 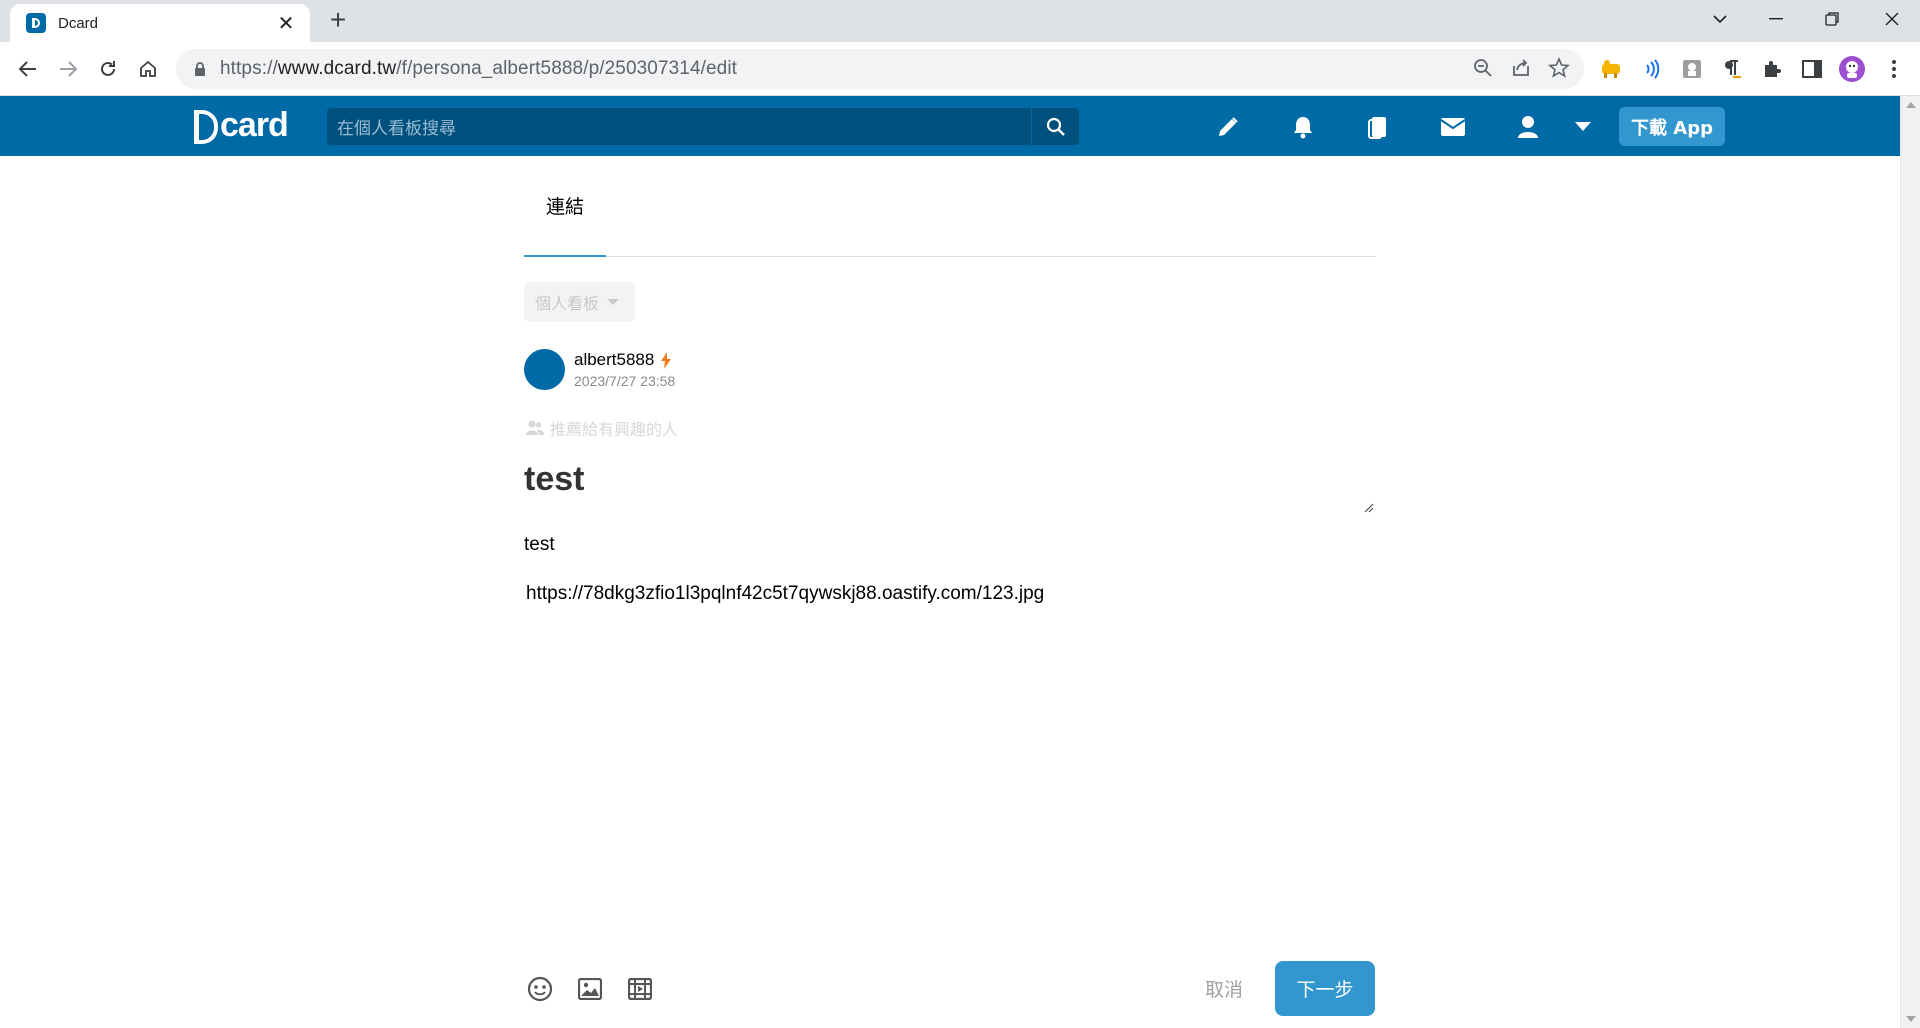 I want to click on search-button, so click(x=1055, y=126).